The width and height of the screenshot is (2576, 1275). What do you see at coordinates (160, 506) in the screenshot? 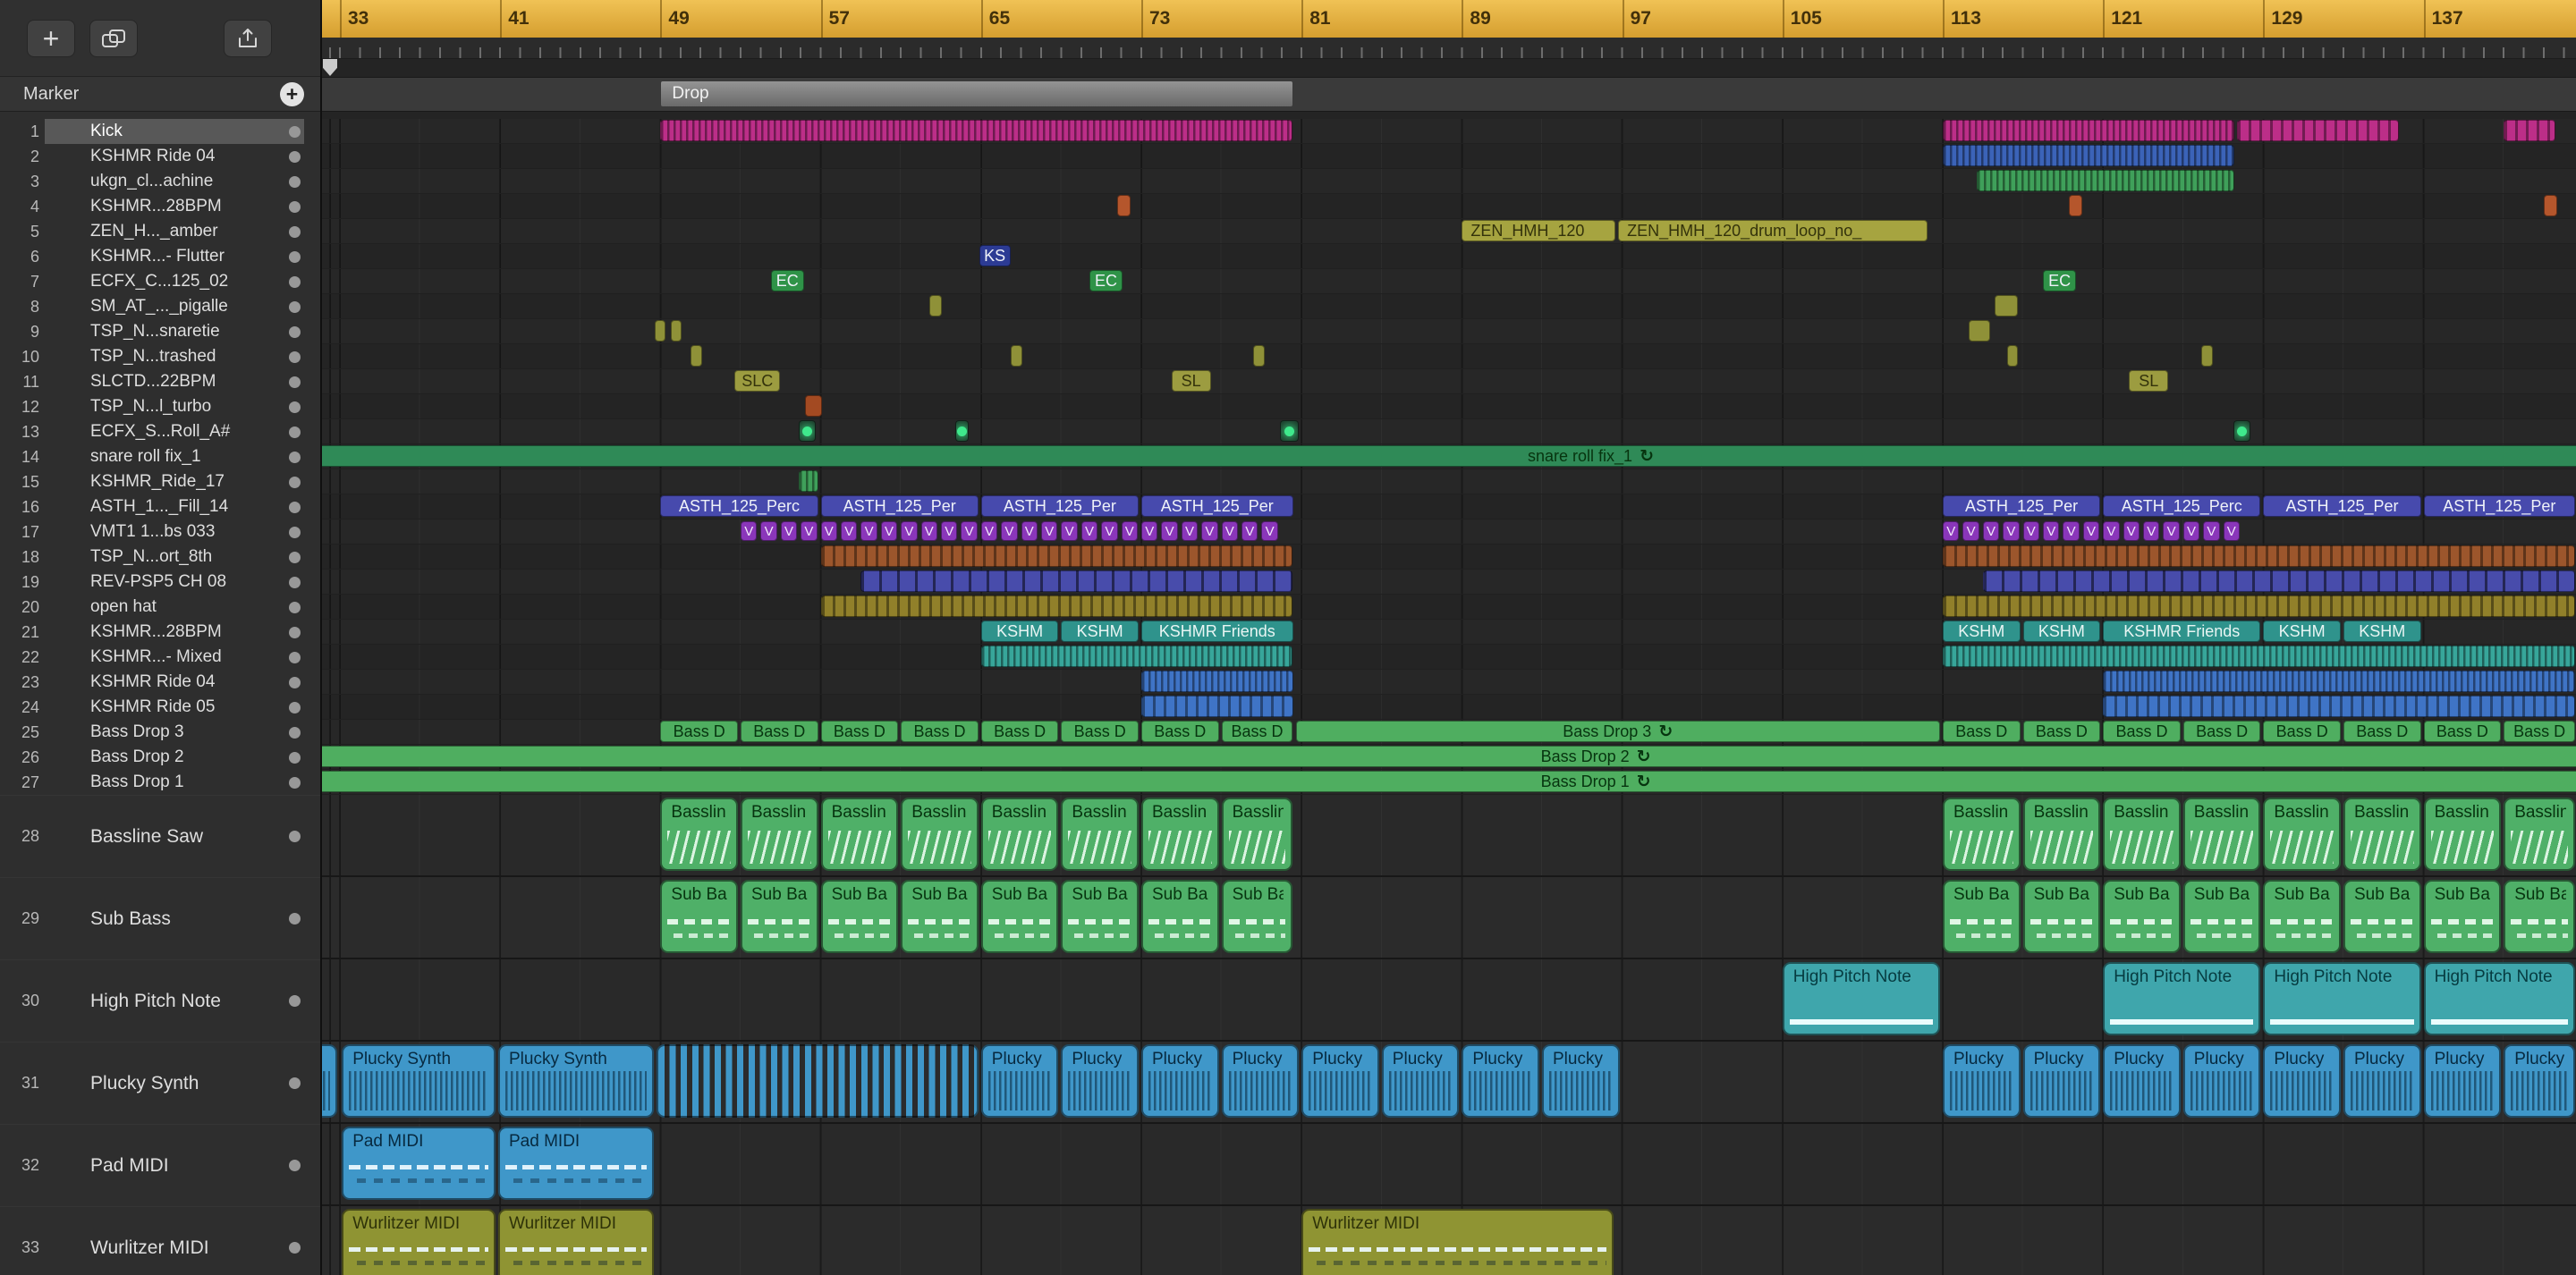
I see `track-header-asth-1-fill-14: 16 ASTH_1..._Fill_14` at bounding box center [160, 506].